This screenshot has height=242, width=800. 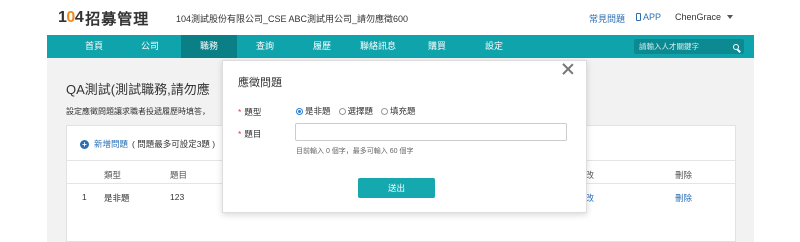 What do you see at coordinates (683, 198) in the screenshot?
I see `delete-link: 刪除` at bounding box center [683, 198].